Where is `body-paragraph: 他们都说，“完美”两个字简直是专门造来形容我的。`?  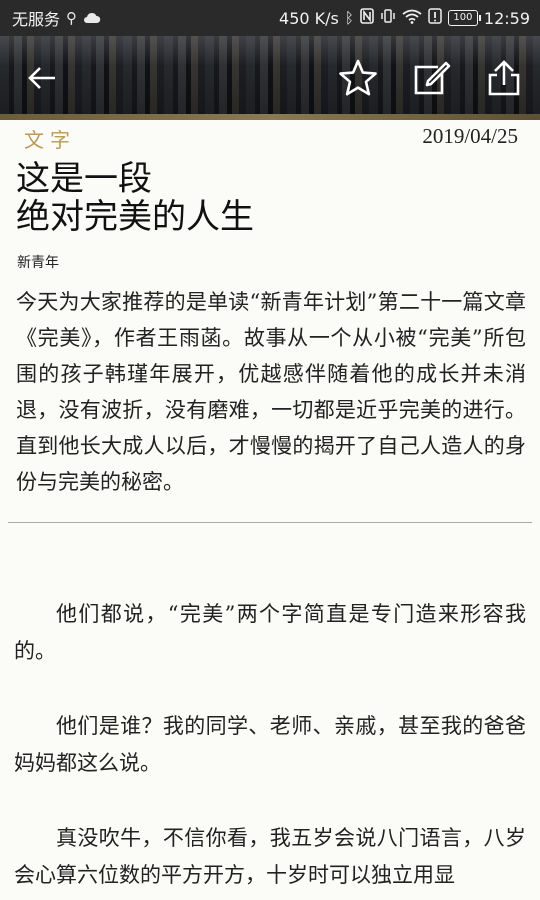 body-paragraph: 他们都说，“完美”两个字简直是专门造来形容我的。 is located at coordinates (270, 632).